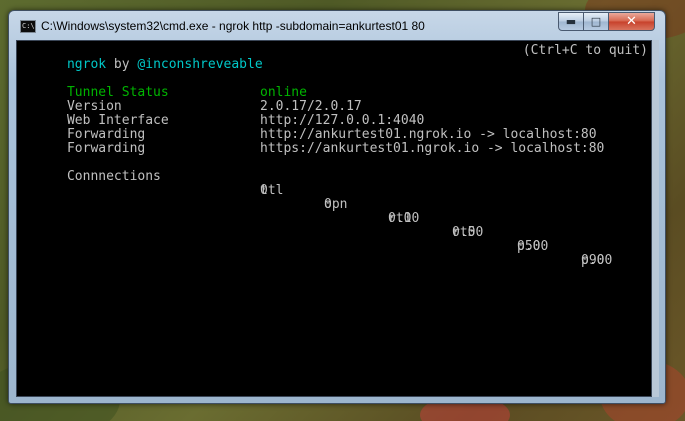 The width and height of the screenshot is (685, 421). What do you see at coordinates (200, 64) in the screenshot?
I see `author-handle: @inconshreveable` at bounding box center [200, 64].